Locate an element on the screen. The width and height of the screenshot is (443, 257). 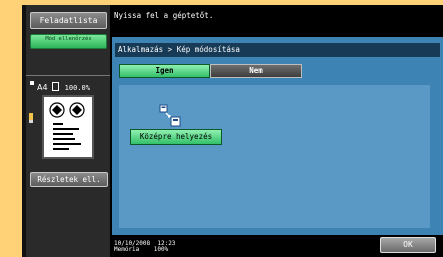
staple-icon is located at coordinates (31, 118).